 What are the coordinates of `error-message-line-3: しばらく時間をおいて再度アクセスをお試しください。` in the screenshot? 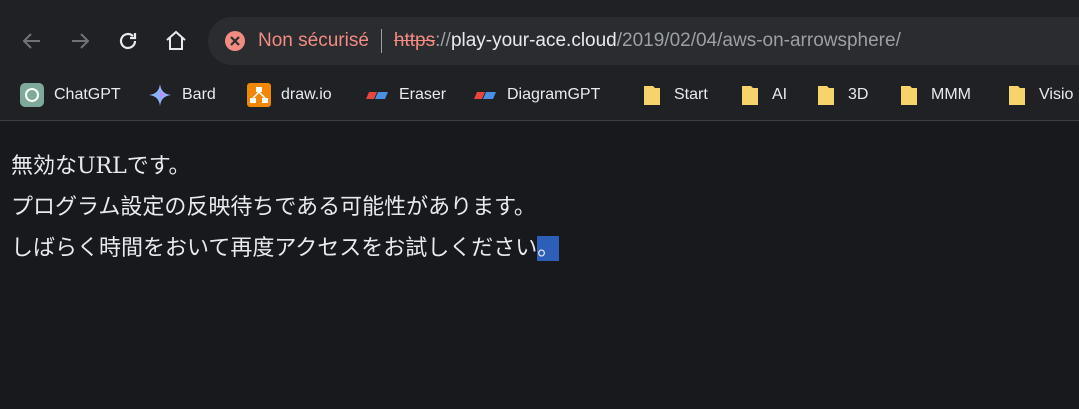 It's located at (285, 248).